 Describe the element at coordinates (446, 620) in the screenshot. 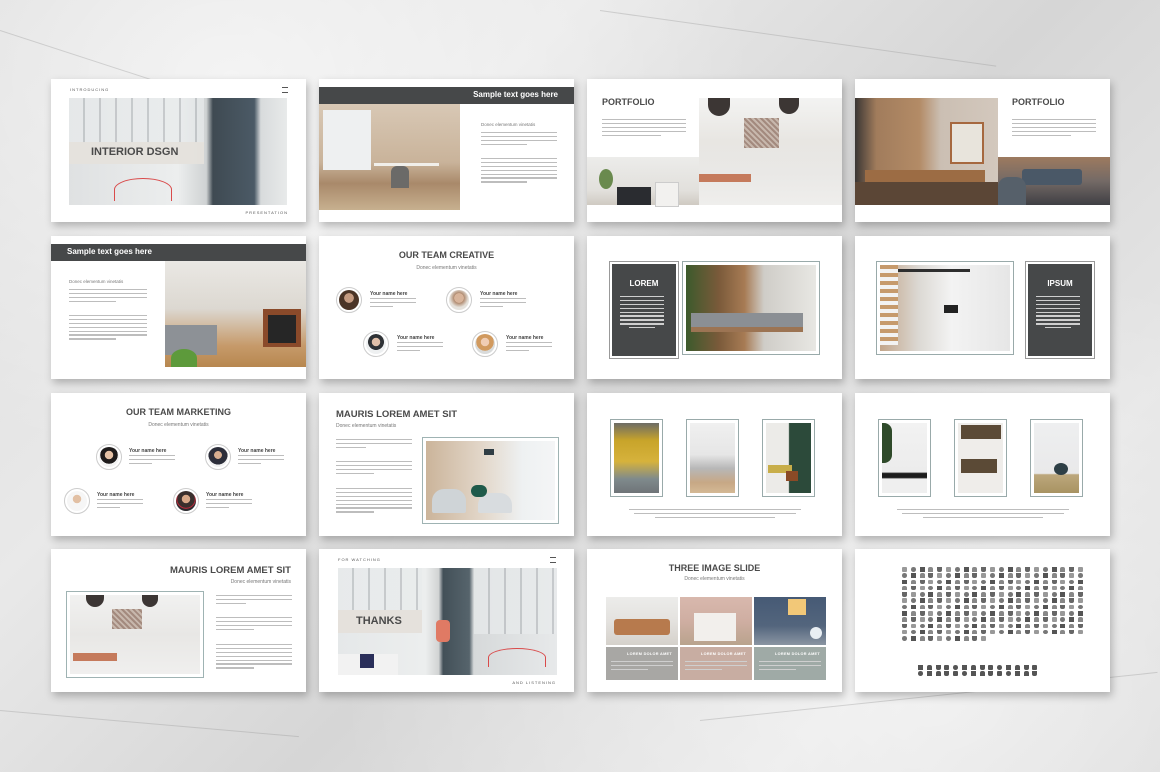

I see `slide-thumbnail-thanks: FOR WATCHING THANKS AND LISTENING` at that location.